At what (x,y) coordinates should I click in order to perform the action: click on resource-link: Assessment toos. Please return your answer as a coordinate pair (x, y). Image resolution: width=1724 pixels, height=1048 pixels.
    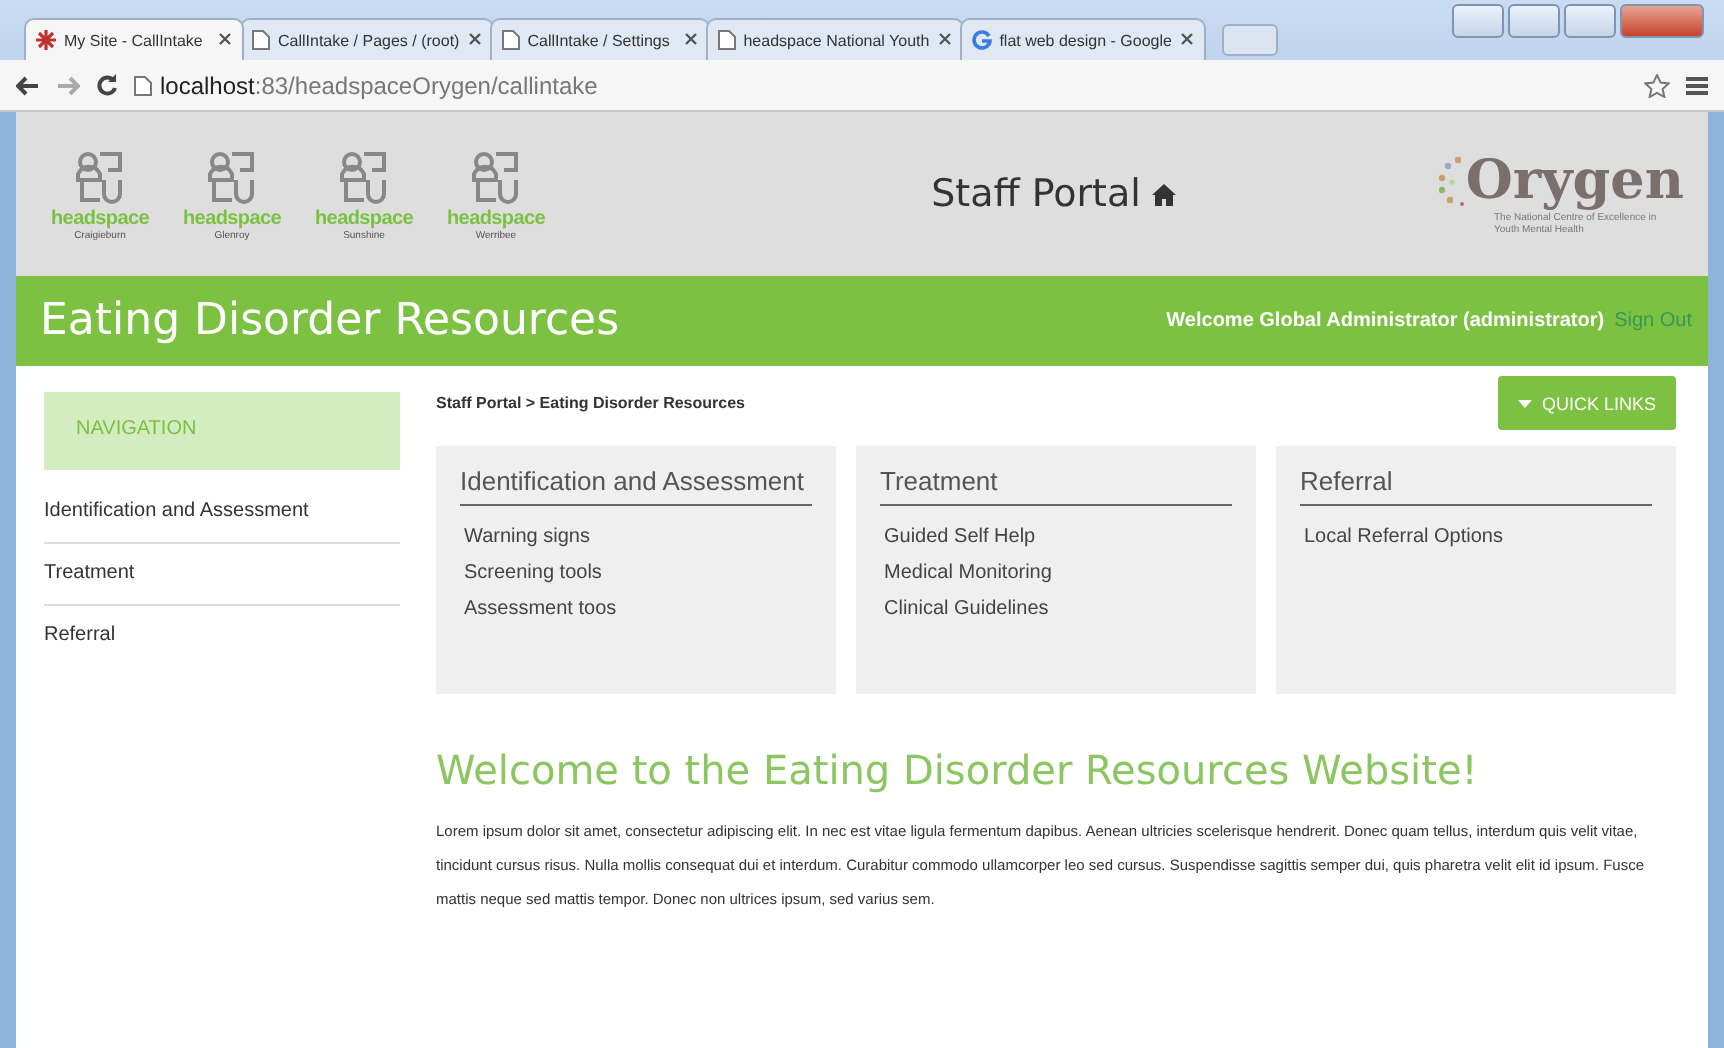
    Looking at the image, I should click on (540, 609).